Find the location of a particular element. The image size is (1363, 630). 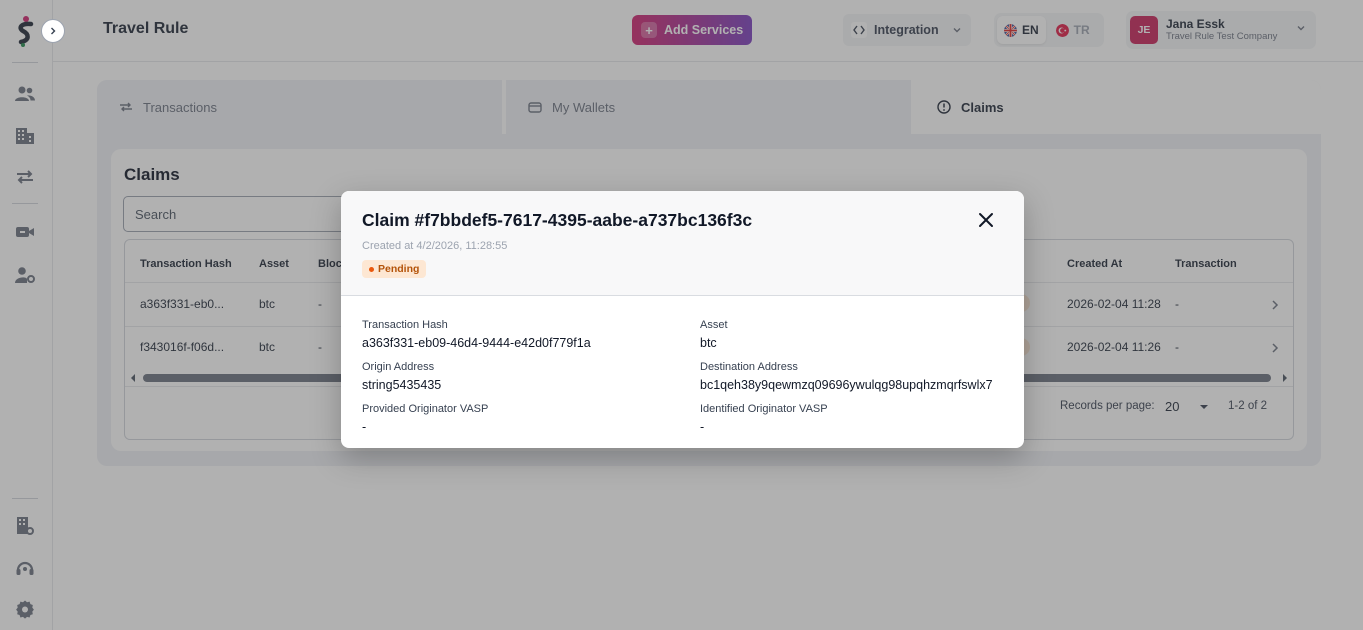

status-badge: Pending is located at coordinates (394, 269).